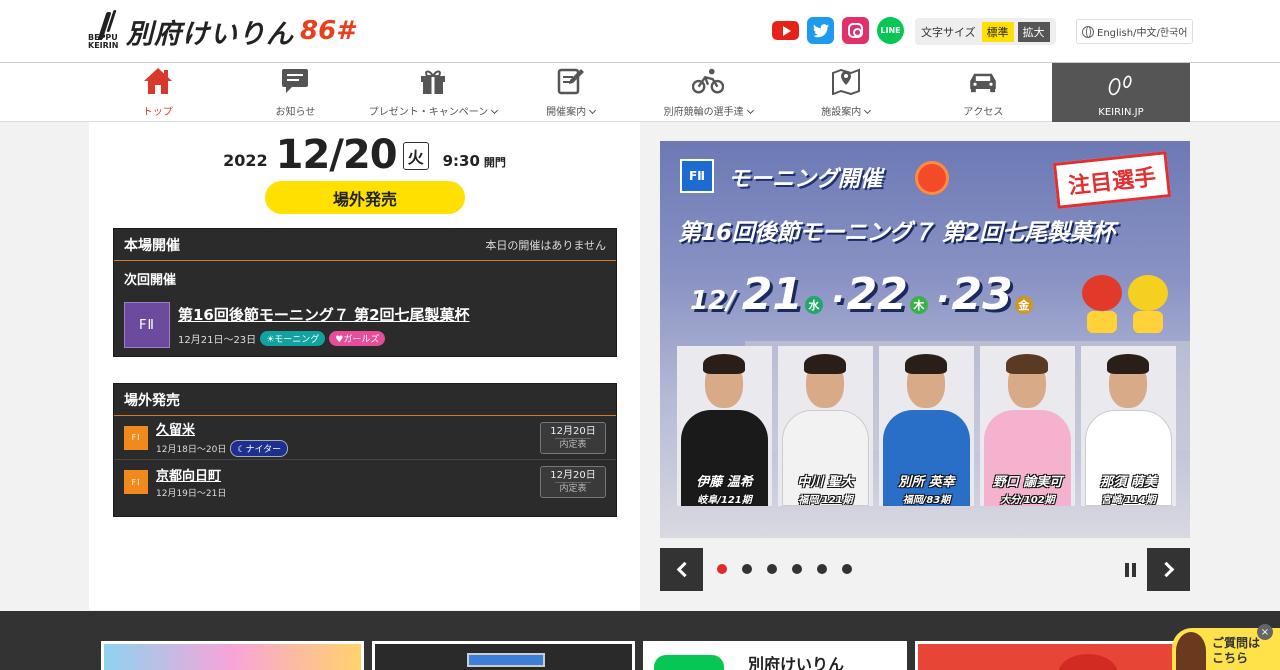 Image resolution: width=1280 pixels, height=670 pixels. I want to click on speech-bubble-icon, so click(295, 81).